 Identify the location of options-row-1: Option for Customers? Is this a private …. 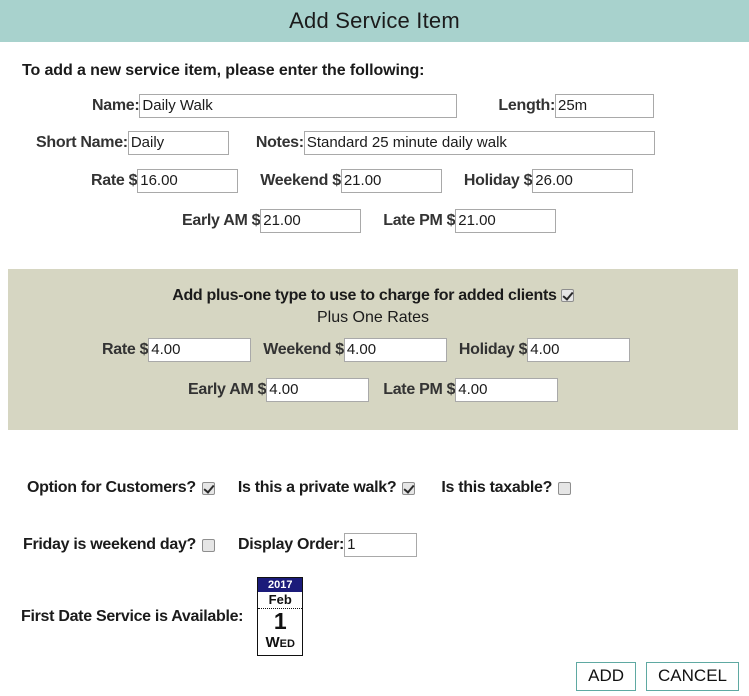
(286, 488).